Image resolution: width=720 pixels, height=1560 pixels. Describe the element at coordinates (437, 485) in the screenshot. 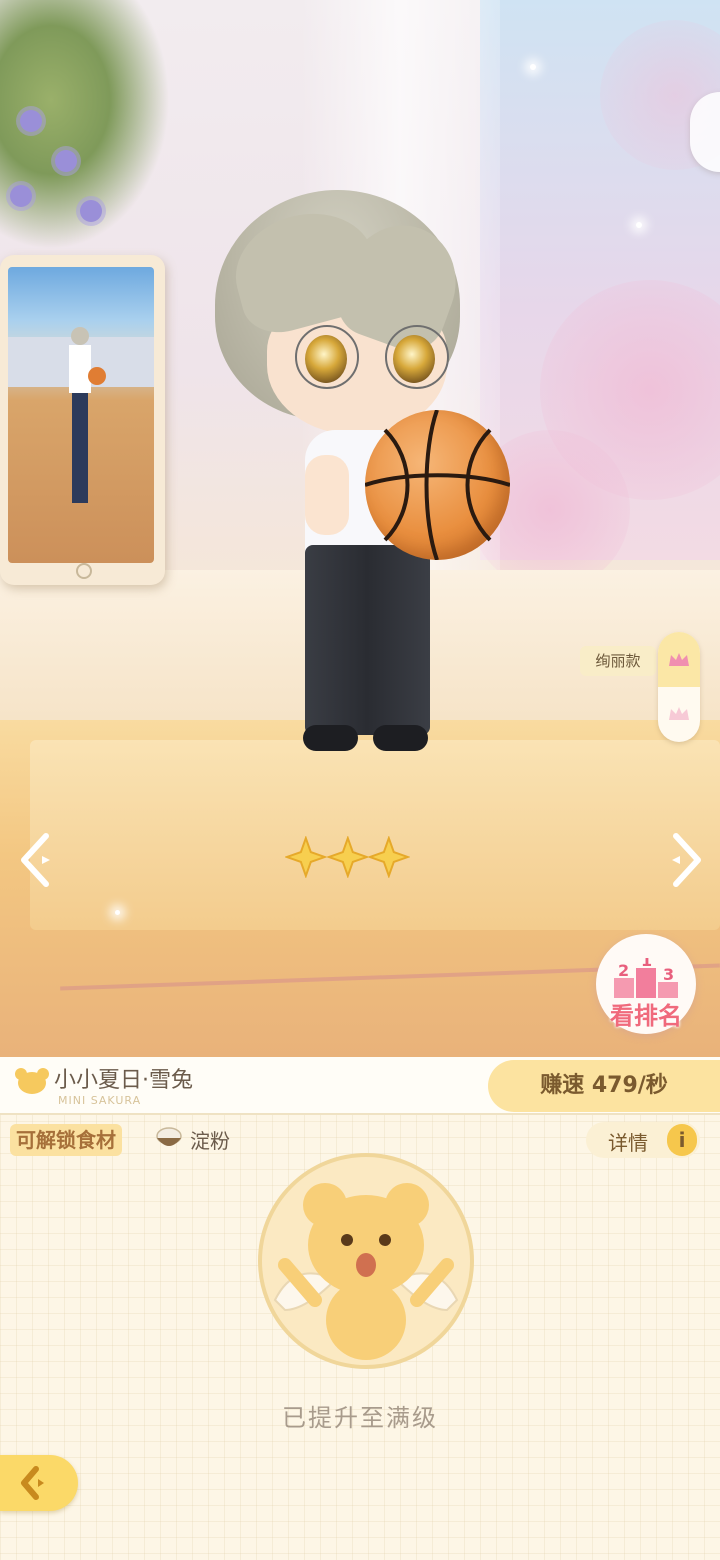

I see `basketball-icon` at that location.